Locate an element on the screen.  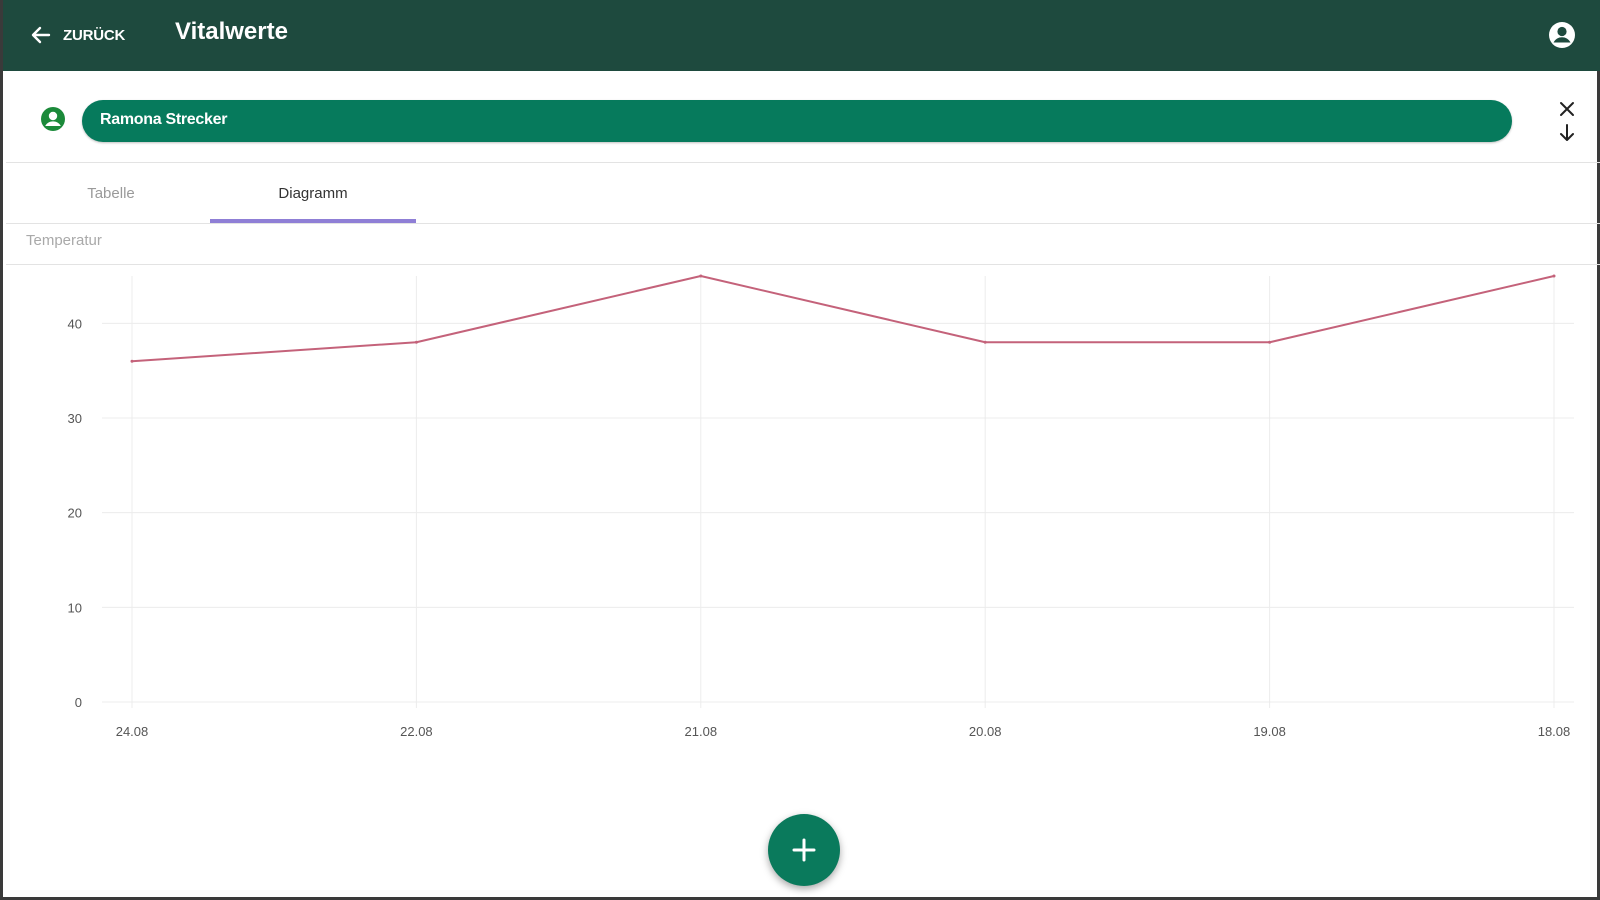
plus-icon is located at coordinates (804, 850).